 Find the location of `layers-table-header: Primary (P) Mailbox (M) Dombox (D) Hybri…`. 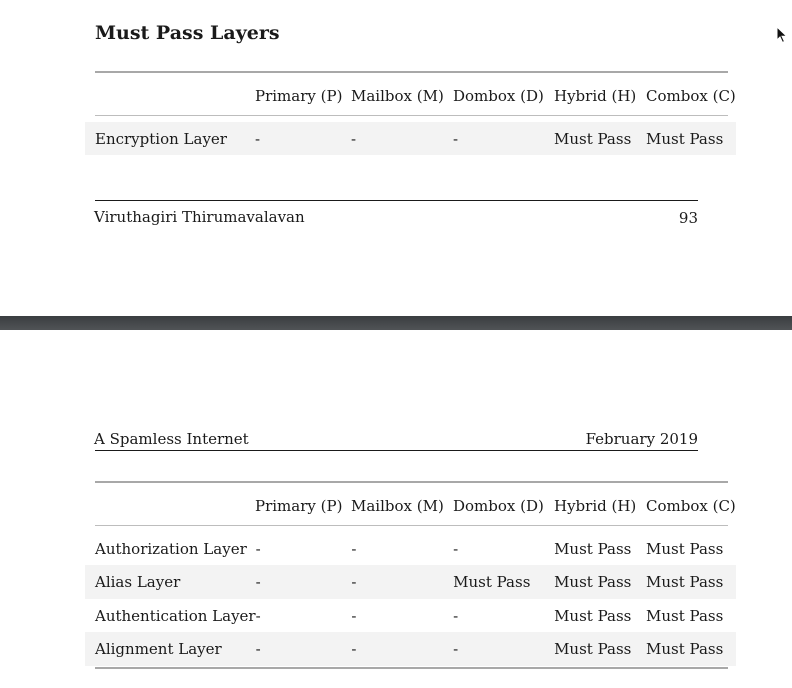

layers-table-header: Primary (P) Mailbox (M) Dombox (D) Hybri… is located at coordinates (415, 506).